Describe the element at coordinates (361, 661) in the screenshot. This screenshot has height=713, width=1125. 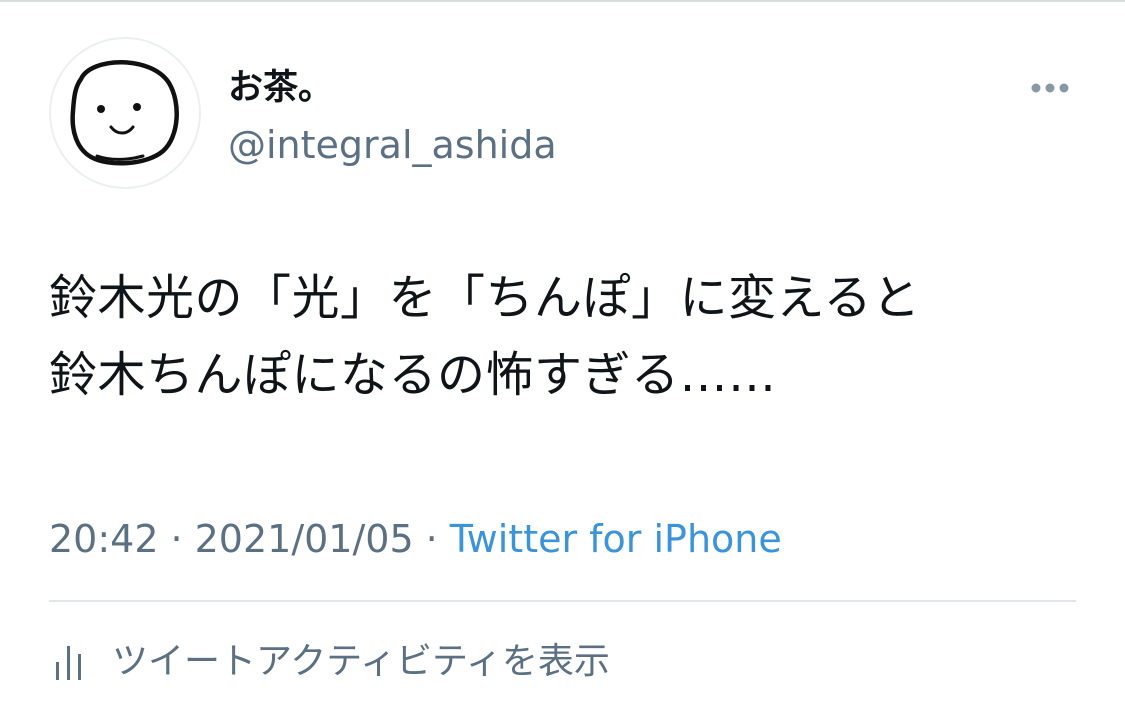
I see `view-tweet-activity-label: ツイートアクティビティを表示` at that location.